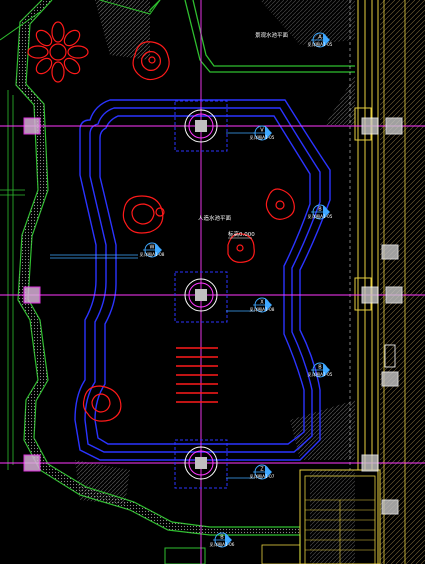 Image resolution: width=425 pixels, height=564 pixels. Describe the element at coordinates (272, 35) in the screenshot. I see `area-label-top: 景观水池平面` at that location.